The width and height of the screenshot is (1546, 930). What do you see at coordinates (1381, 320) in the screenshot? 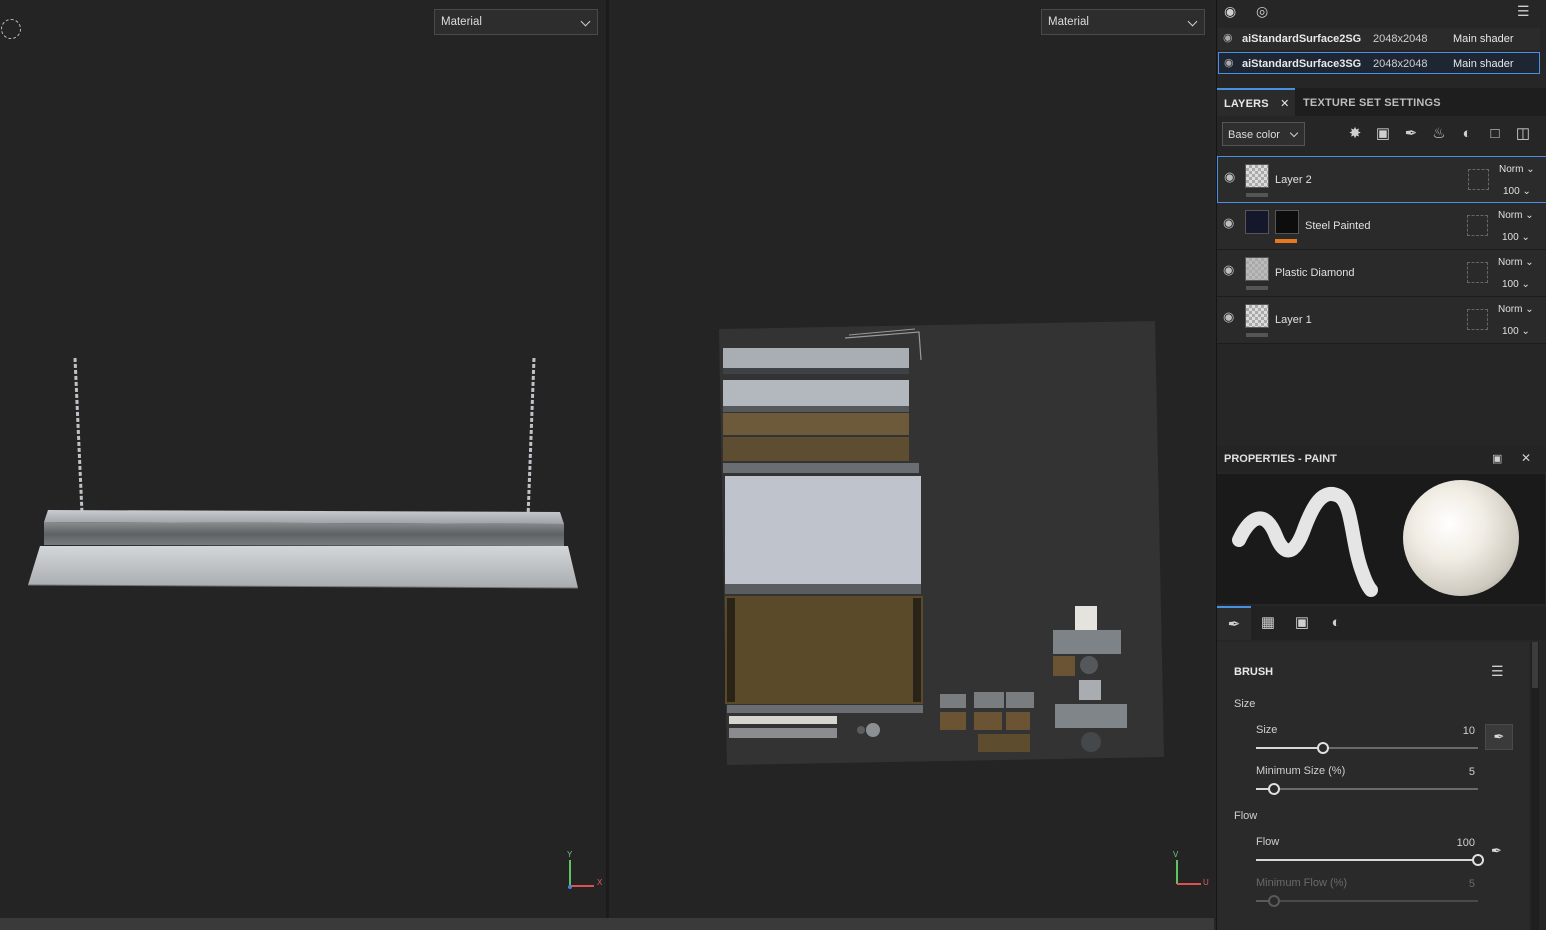
I see `layer-row: ◉ Layer 1 Norm ⌄ 100 ⌄` at bounding box center [1381, 320].